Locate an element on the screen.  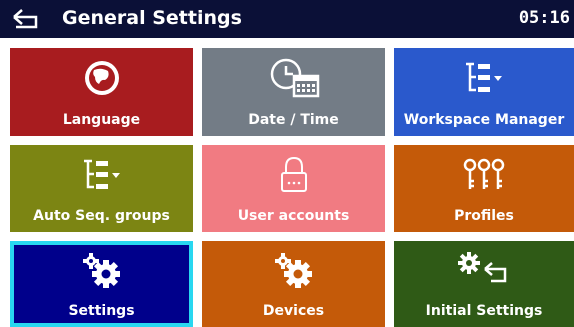
tile-label: User accounts is located at coordinates (293, 216).